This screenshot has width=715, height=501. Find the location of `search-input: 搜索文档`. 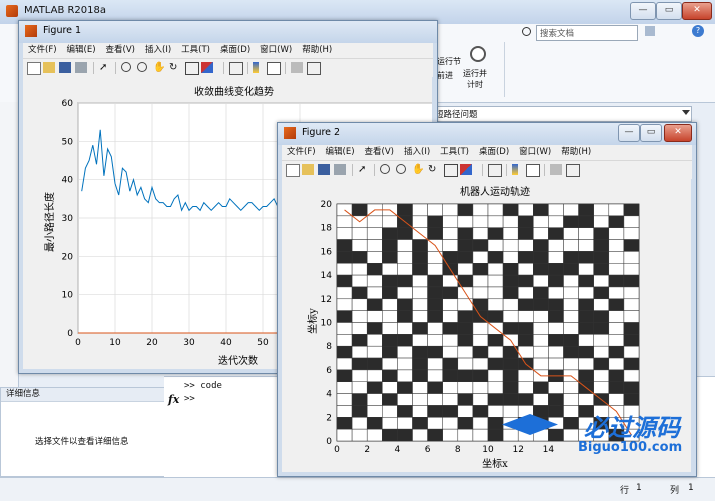

search-input: 搜索文档 is located at coordinates (557, 33).